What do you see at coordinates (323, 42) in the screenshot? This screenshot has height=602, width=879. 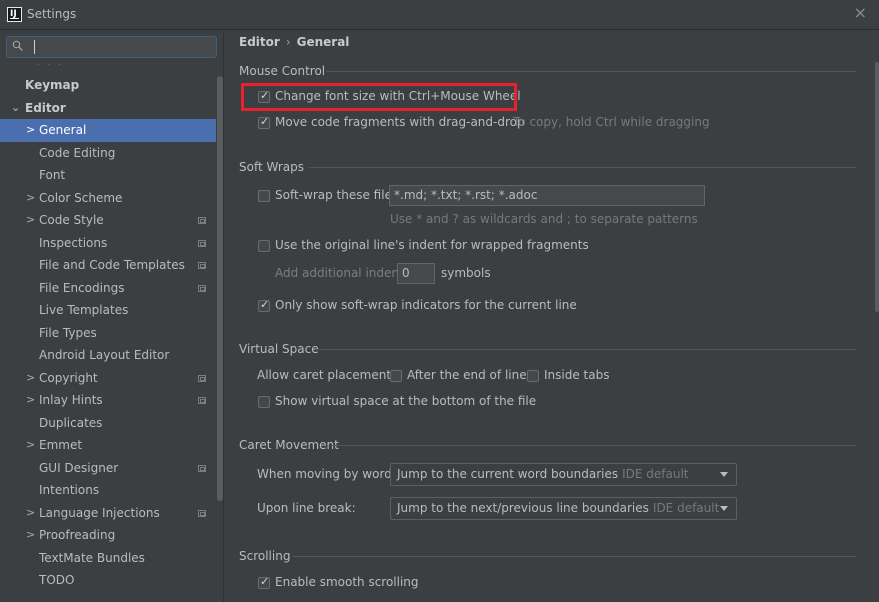 I see `breadcrumb-current: General` at bounding box center [323, 42].